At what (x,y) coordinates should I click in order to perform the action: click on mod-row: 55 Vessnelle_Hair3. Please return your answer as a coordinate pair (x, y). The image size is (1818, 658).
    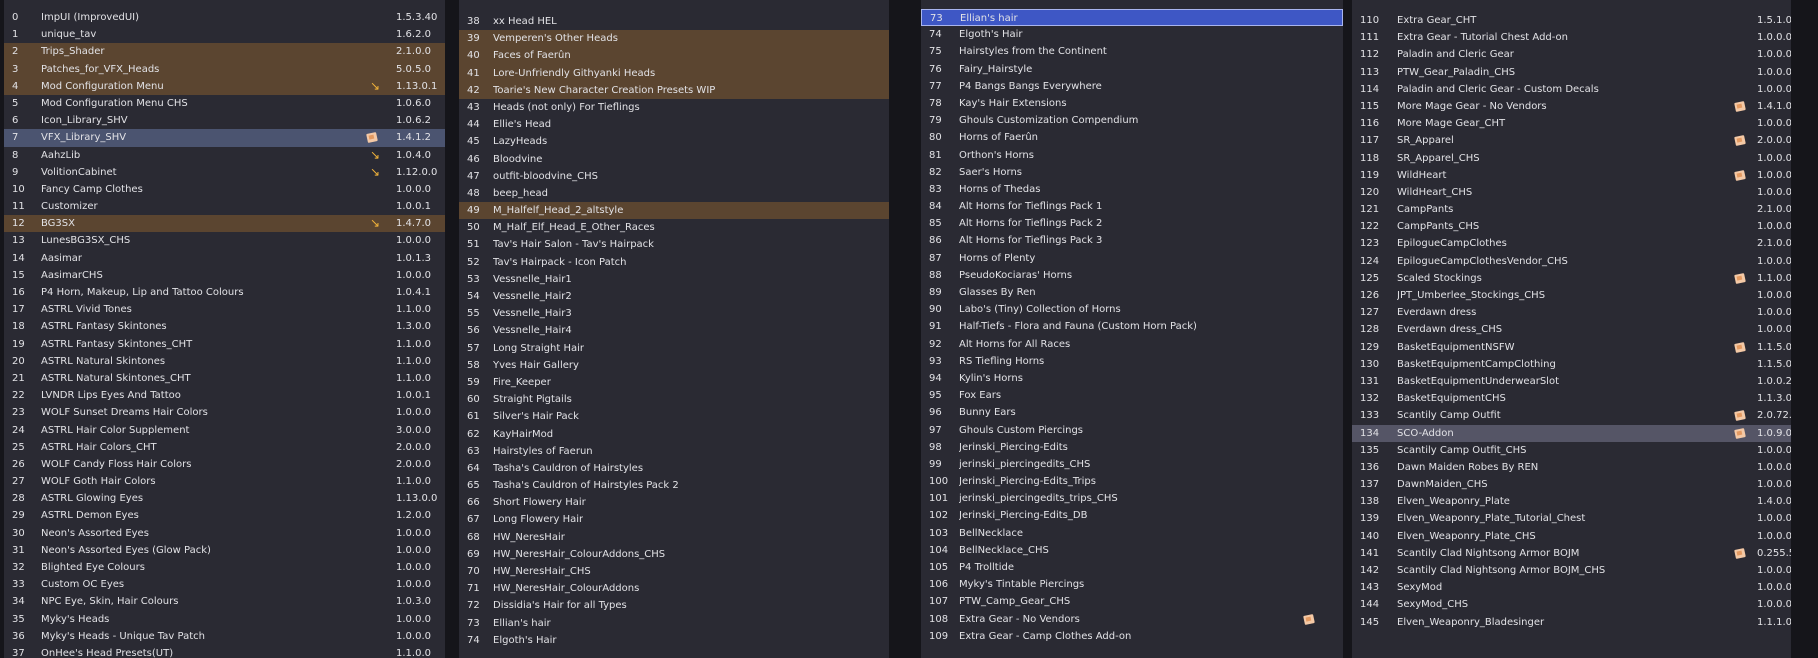
    Looking at the image, I should click on (674, 313).